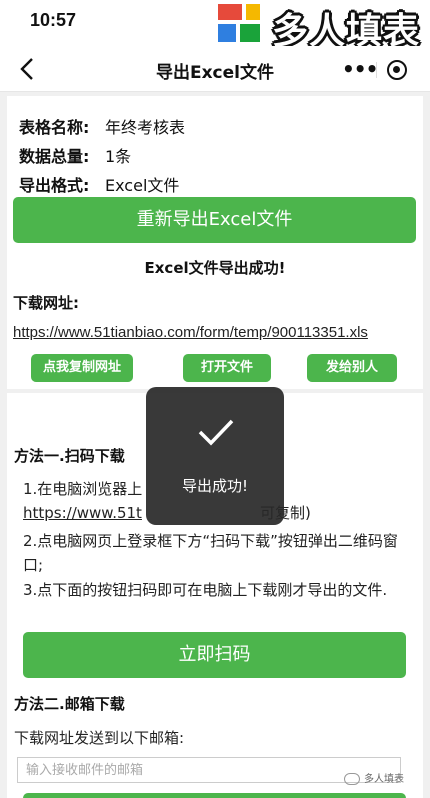  I want to click on target-icon, so click(397, 70).